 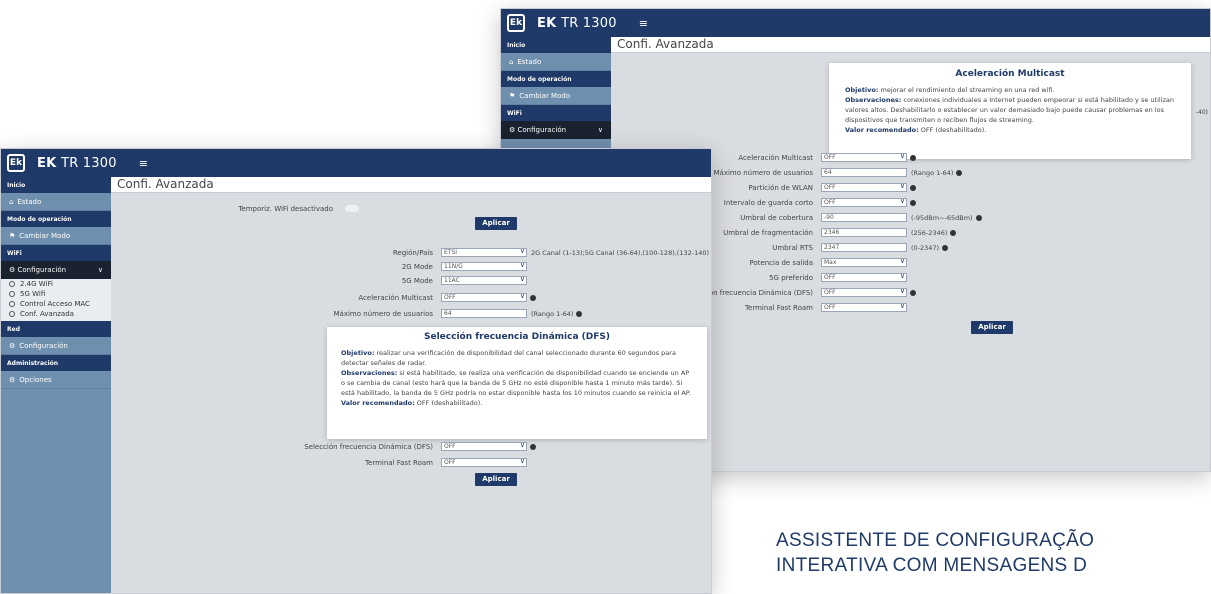 What do you see at coordinates (42, 270) in the screenshot?
I see `sidebar-item-label: Configuración` at bounding box center [42, 270].